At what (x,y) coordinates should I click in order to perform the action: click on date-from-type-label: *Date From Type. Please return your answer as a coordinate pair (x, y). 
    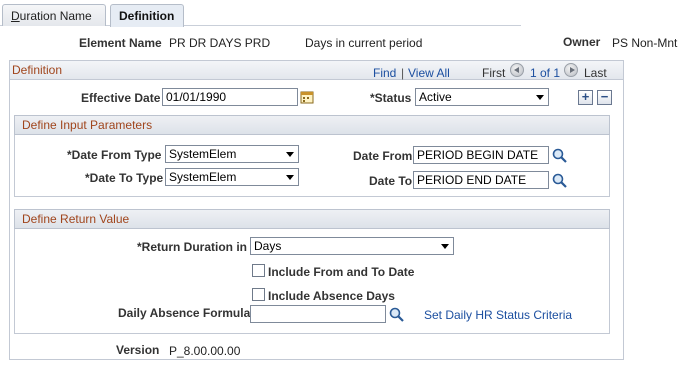
    Looking at the image, I should click on (114, 155).